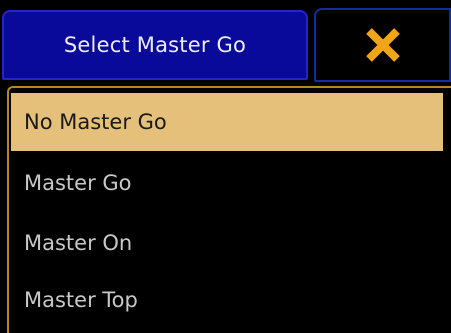 Image resolution: width=451 pixels, height=333 pixels. I want to click on option-label: Master Top, so click(81, 300).